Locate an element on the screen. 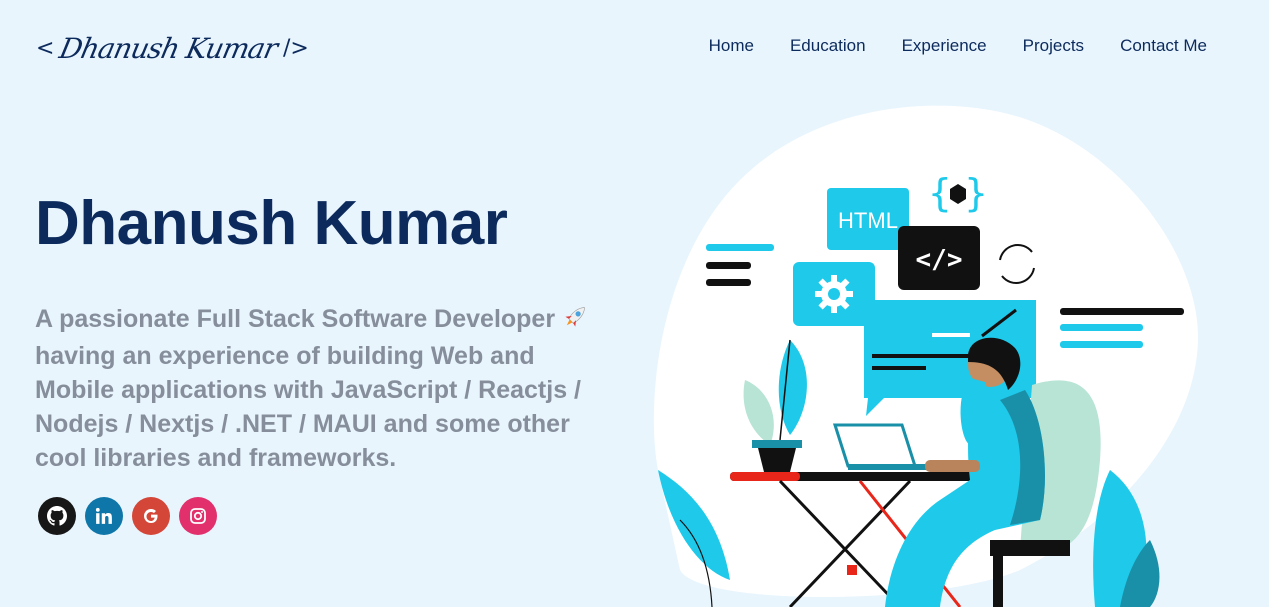 The image size is (1269, 607). google-icon is located at coordinates (151, 516).